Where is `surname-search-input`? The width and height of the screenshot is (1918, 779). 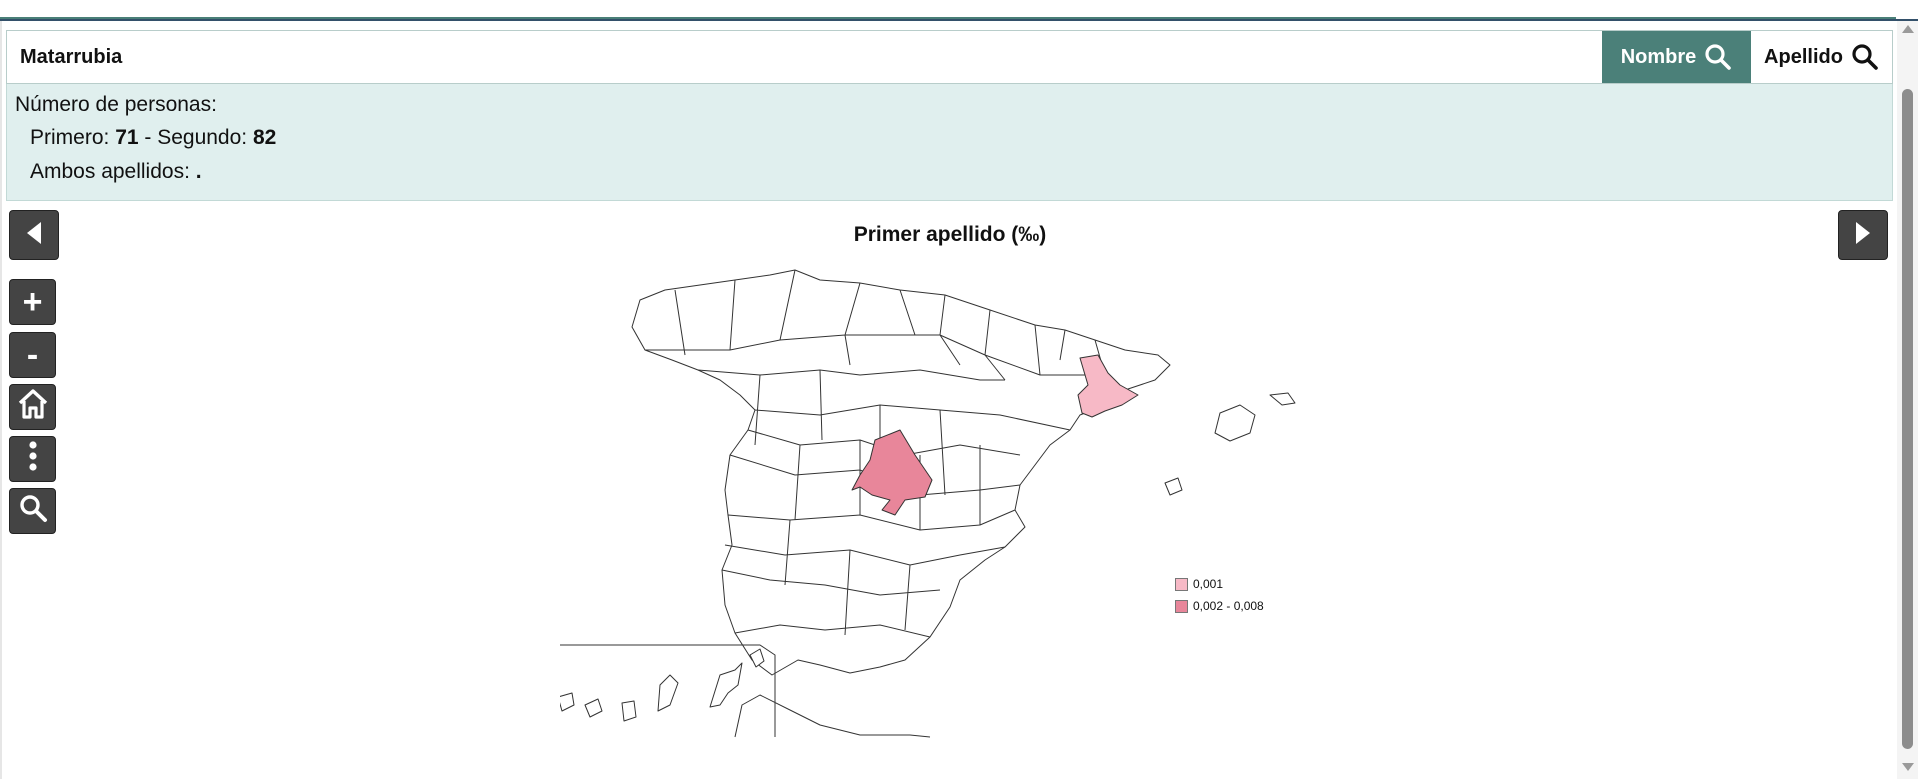 surname-search-input is located at coordinates (804, 57).